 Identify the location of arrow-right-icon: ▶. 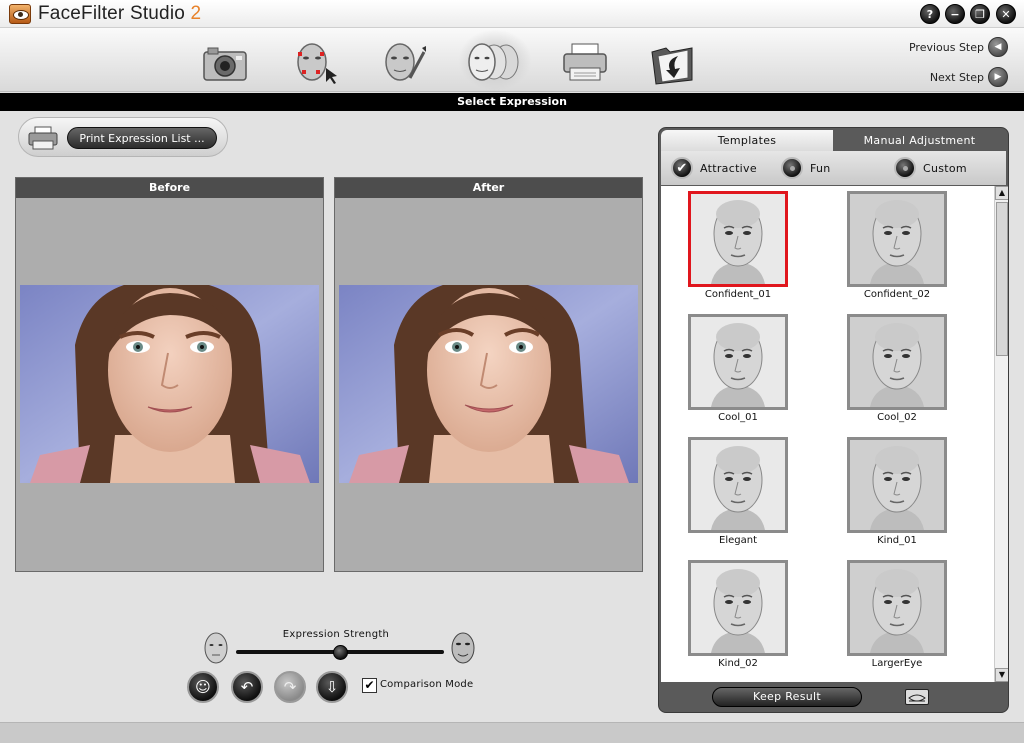
(998, 77).